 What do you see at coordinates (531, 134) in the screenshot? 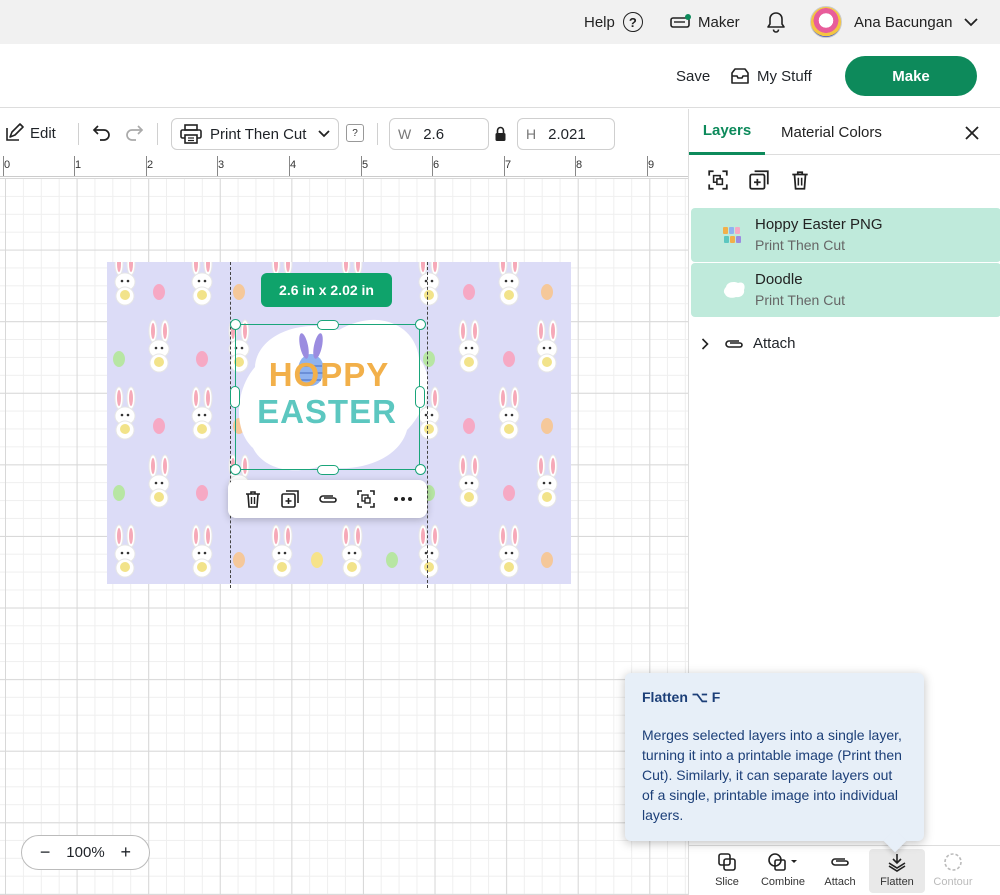
I see `height-label: H` at bounding box center [531, 134].